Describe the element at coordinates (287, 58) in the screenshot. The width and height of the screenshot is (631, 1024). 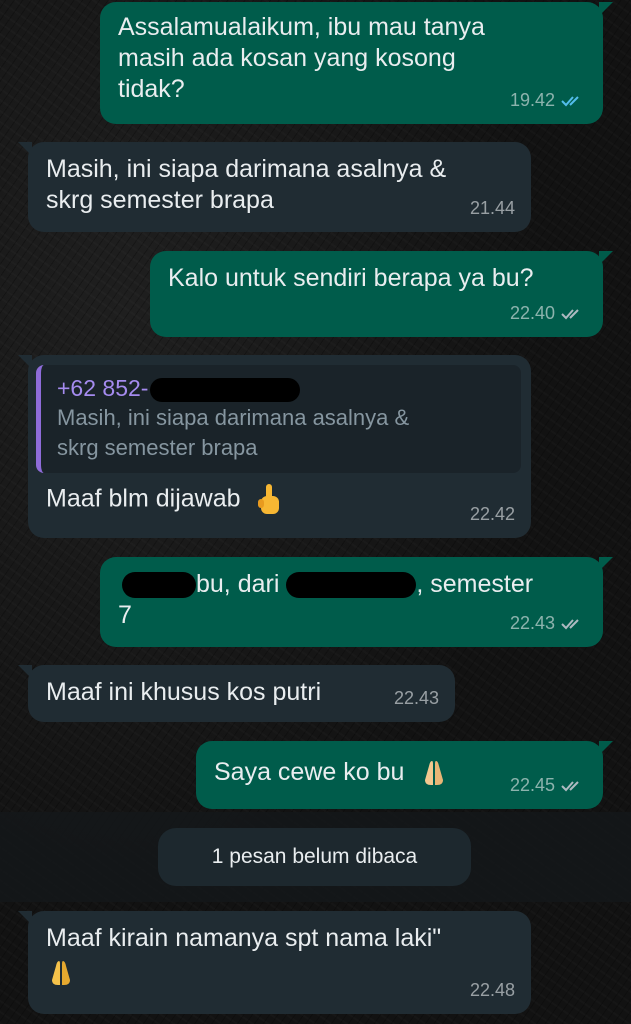
I see `message-text-line: masih ada kosan yang kosong` at that location.